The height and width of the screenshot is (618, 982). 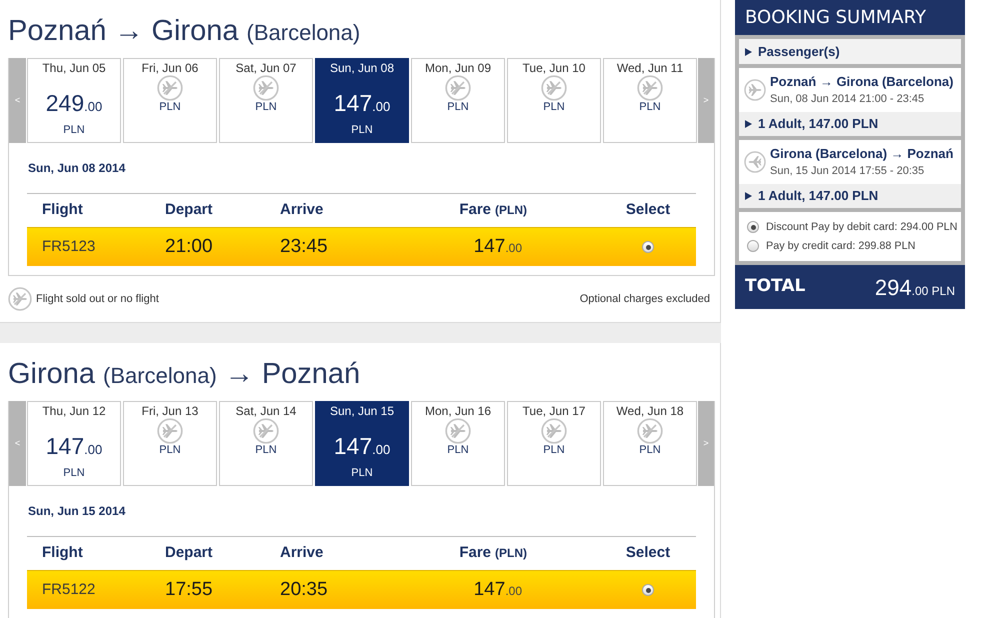 What do you see at coordinates (74, 104) in the screenshot?
I see `price-text: 249.00` at bounding box center [74, 104].